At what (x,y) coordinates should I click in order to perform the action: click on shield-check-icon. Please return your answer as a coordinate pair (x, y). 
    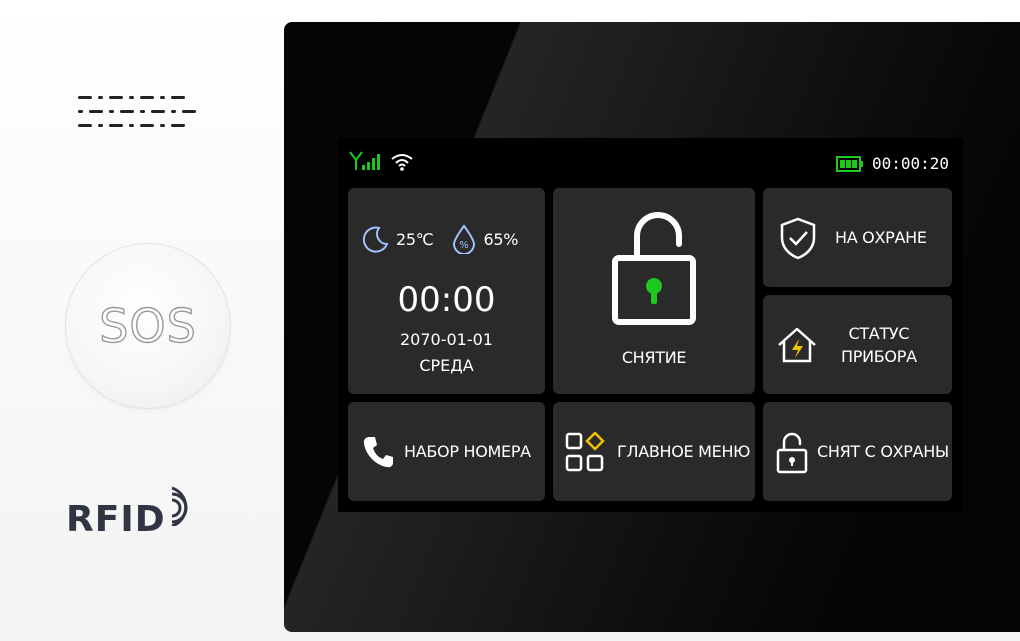
    Looking at the image, I should click on (798, 238).